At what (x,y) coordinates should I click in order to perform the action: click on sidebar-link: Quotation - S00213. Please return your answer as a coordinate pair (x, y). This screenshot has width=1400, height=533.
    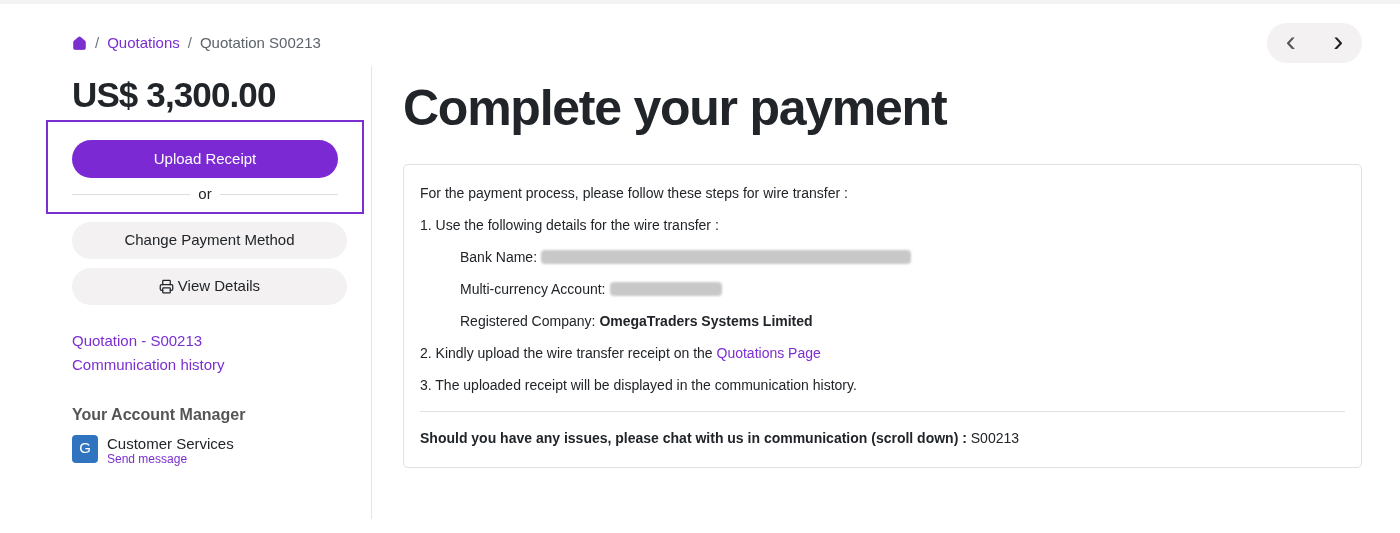
    Looking at the image, I should click on (218, 340).